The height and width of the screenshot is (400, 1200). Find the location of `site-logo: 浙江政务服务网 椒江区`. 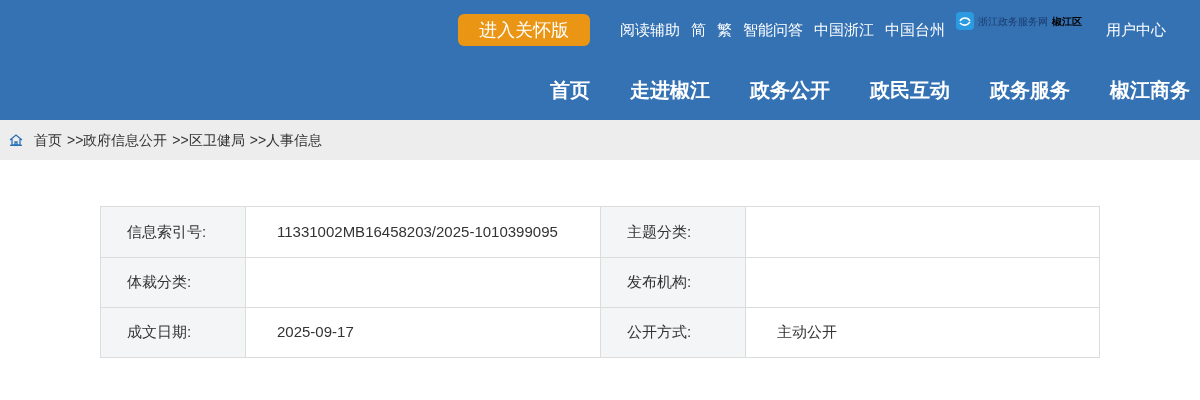

site-logo: 浙江政务服务网 椒江区 is located at coordinates (1026, 21).